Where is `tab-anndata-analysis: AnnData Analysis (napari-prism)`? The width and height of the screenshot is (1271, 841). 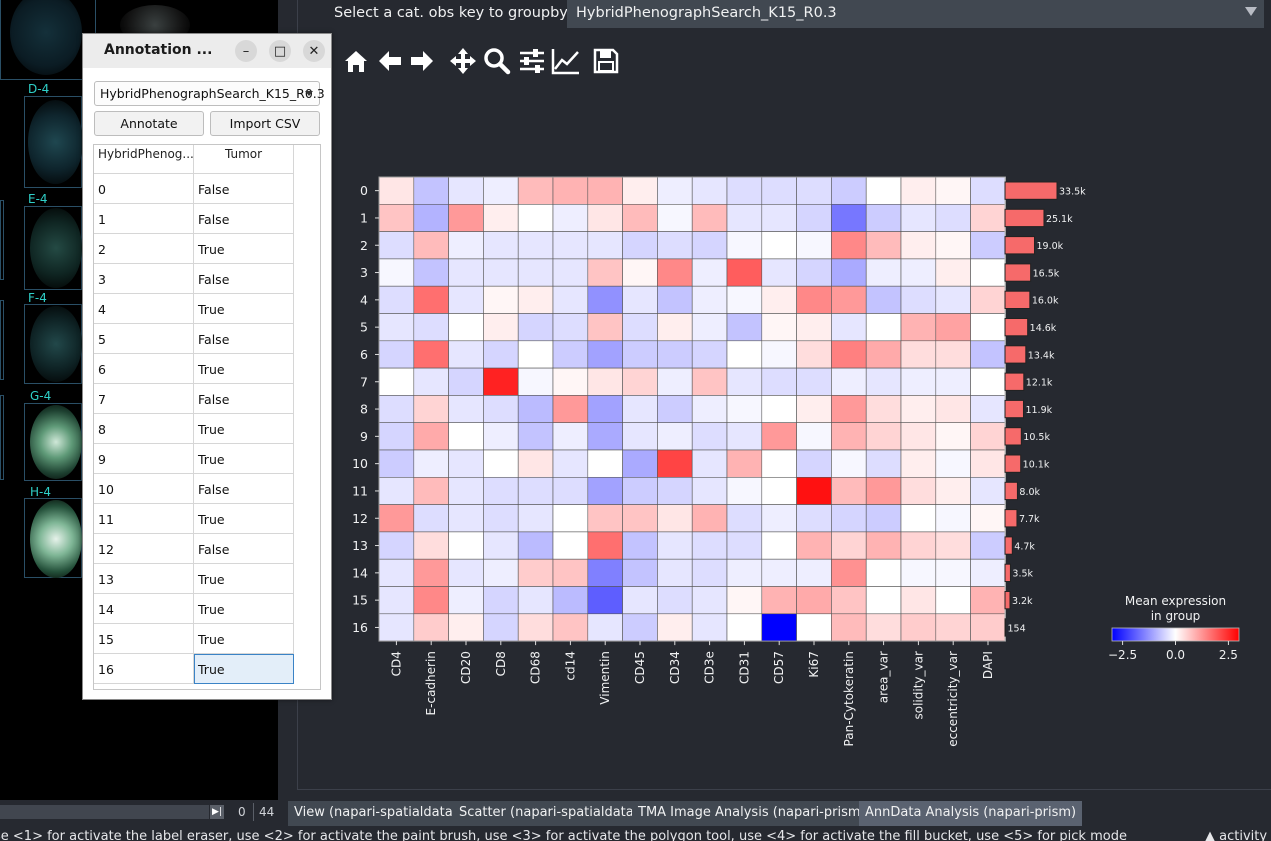 tab-anndata-analysis: AnnData Analysis (napari-prism) is located at coordinates (971, 813).